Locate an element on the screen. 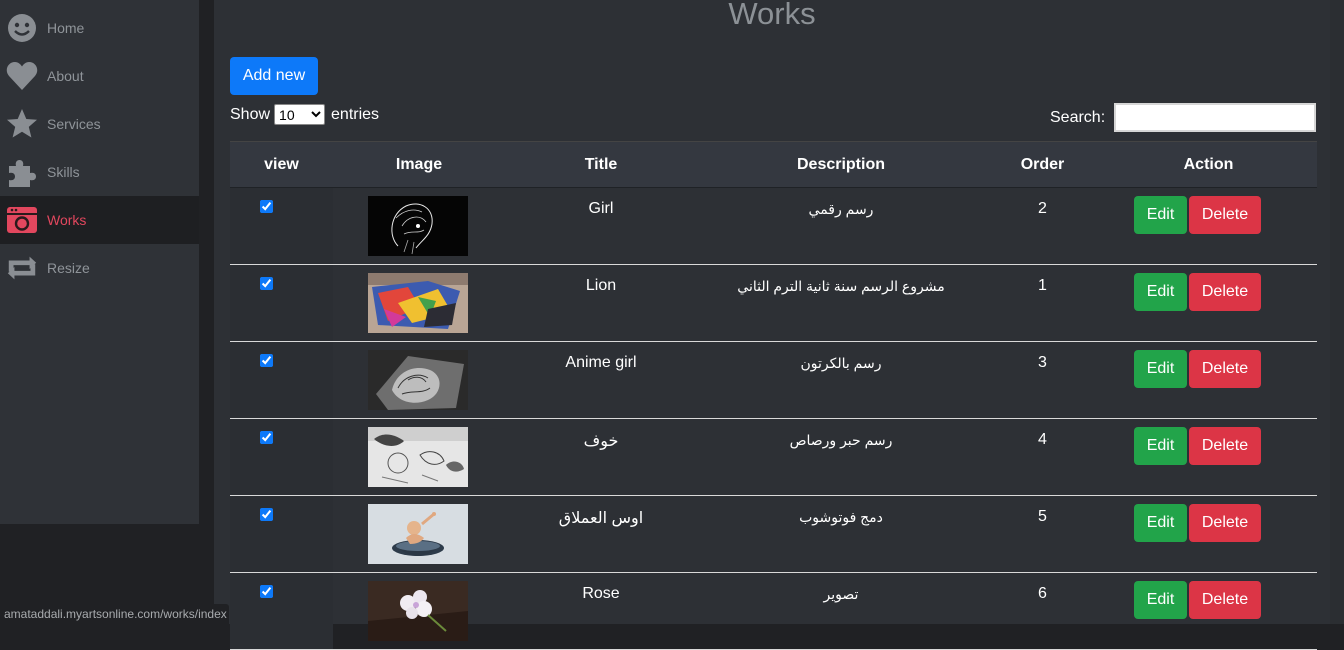 The image size is (1344, 650). show-label: Show is located at coordinates (250, 114).